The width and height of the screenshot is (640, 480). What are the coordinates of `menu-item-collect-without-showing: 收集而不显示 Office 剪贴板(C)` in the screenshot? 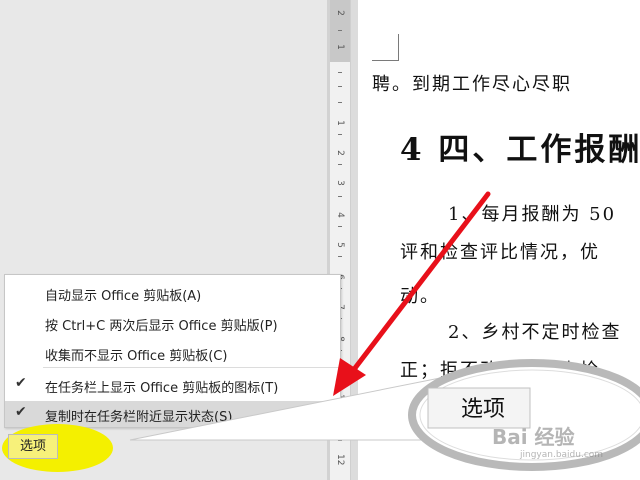 It's located at (172, 353).